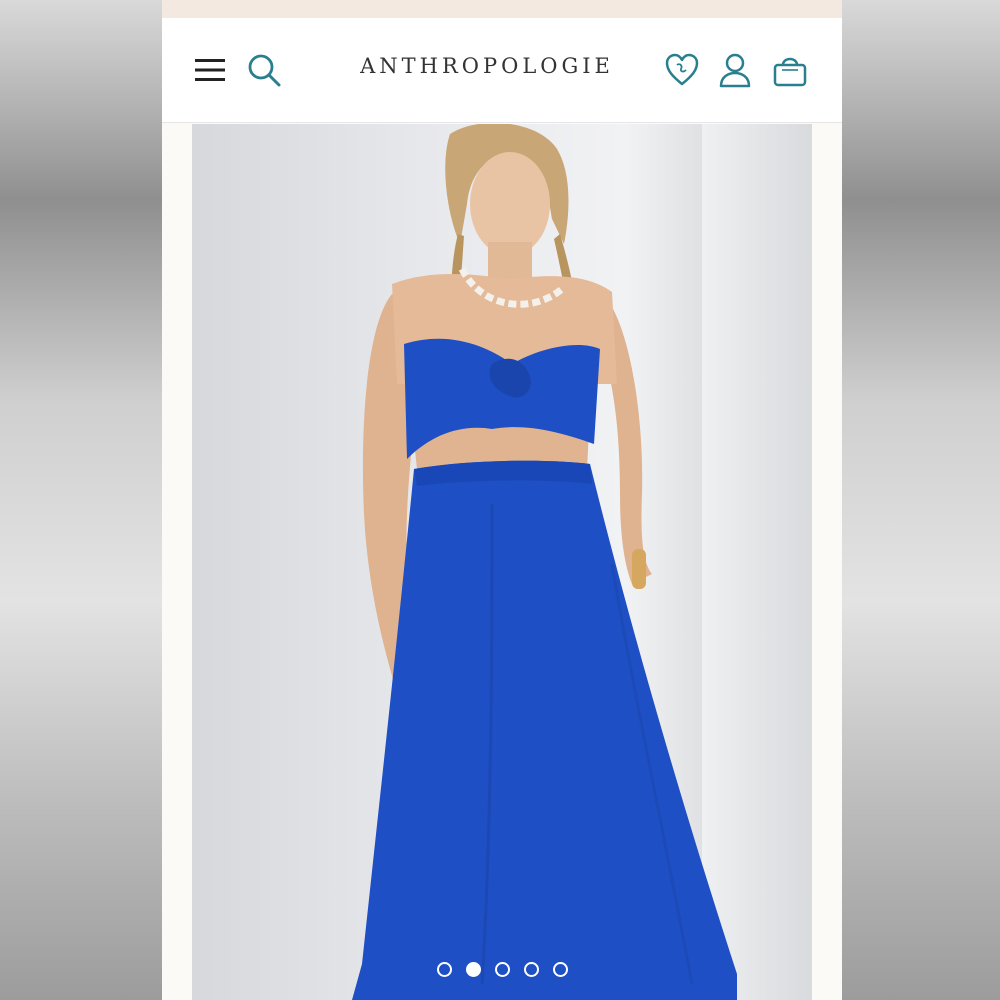  I want to click on heart-icon, so click(682, 70).